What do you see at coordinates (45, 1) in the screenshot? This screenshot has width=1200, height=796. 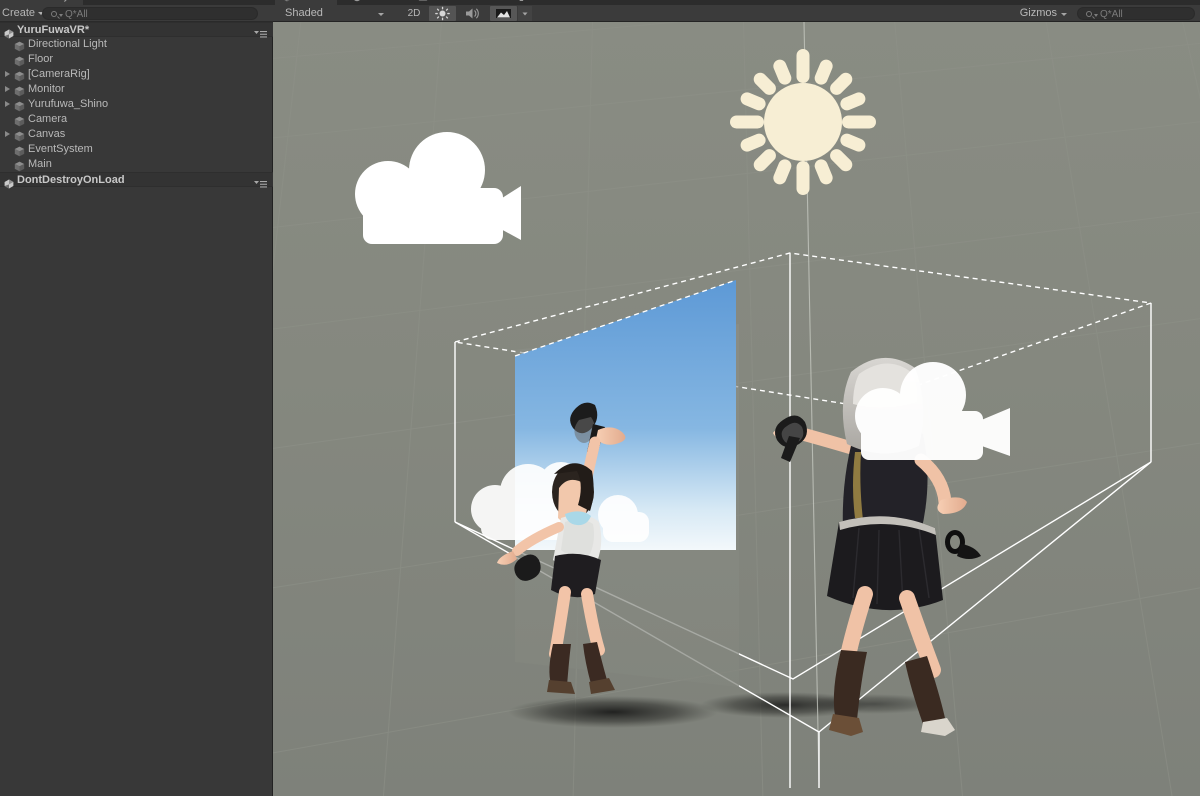 I see `tab-hierarchy-label: Hierarchy` at bounding box center [45, 1].